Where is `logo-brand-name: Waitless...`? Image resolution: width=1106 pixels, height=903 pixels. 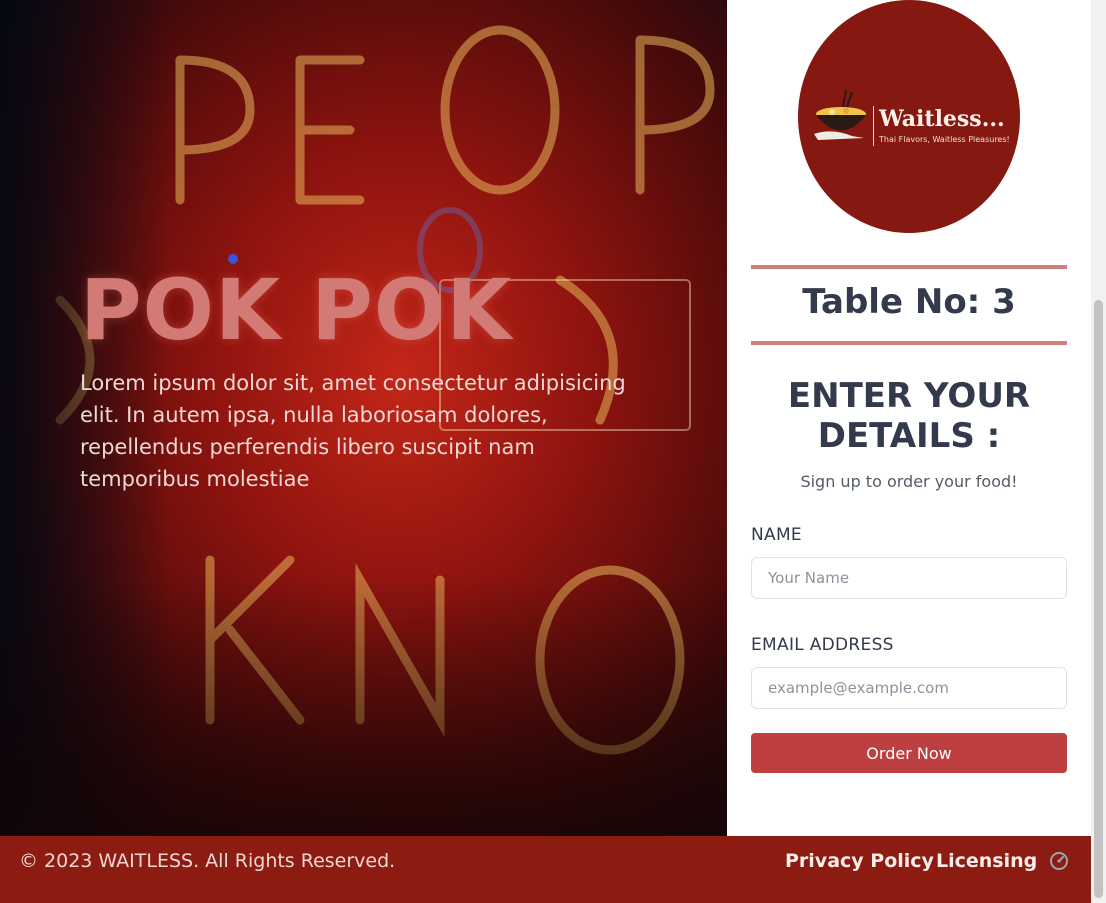
logo-brand-name: Waitless... is located at coordinates (942, 119).